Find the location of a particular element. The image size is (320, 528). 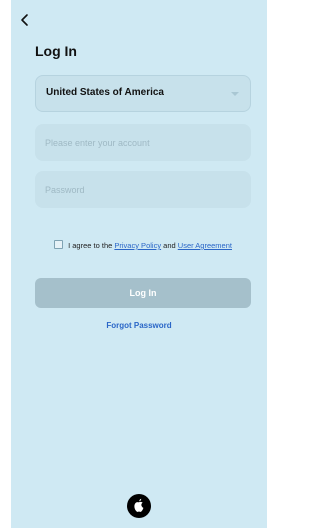

account-field-wrapper is located at coordinates (143, 142).